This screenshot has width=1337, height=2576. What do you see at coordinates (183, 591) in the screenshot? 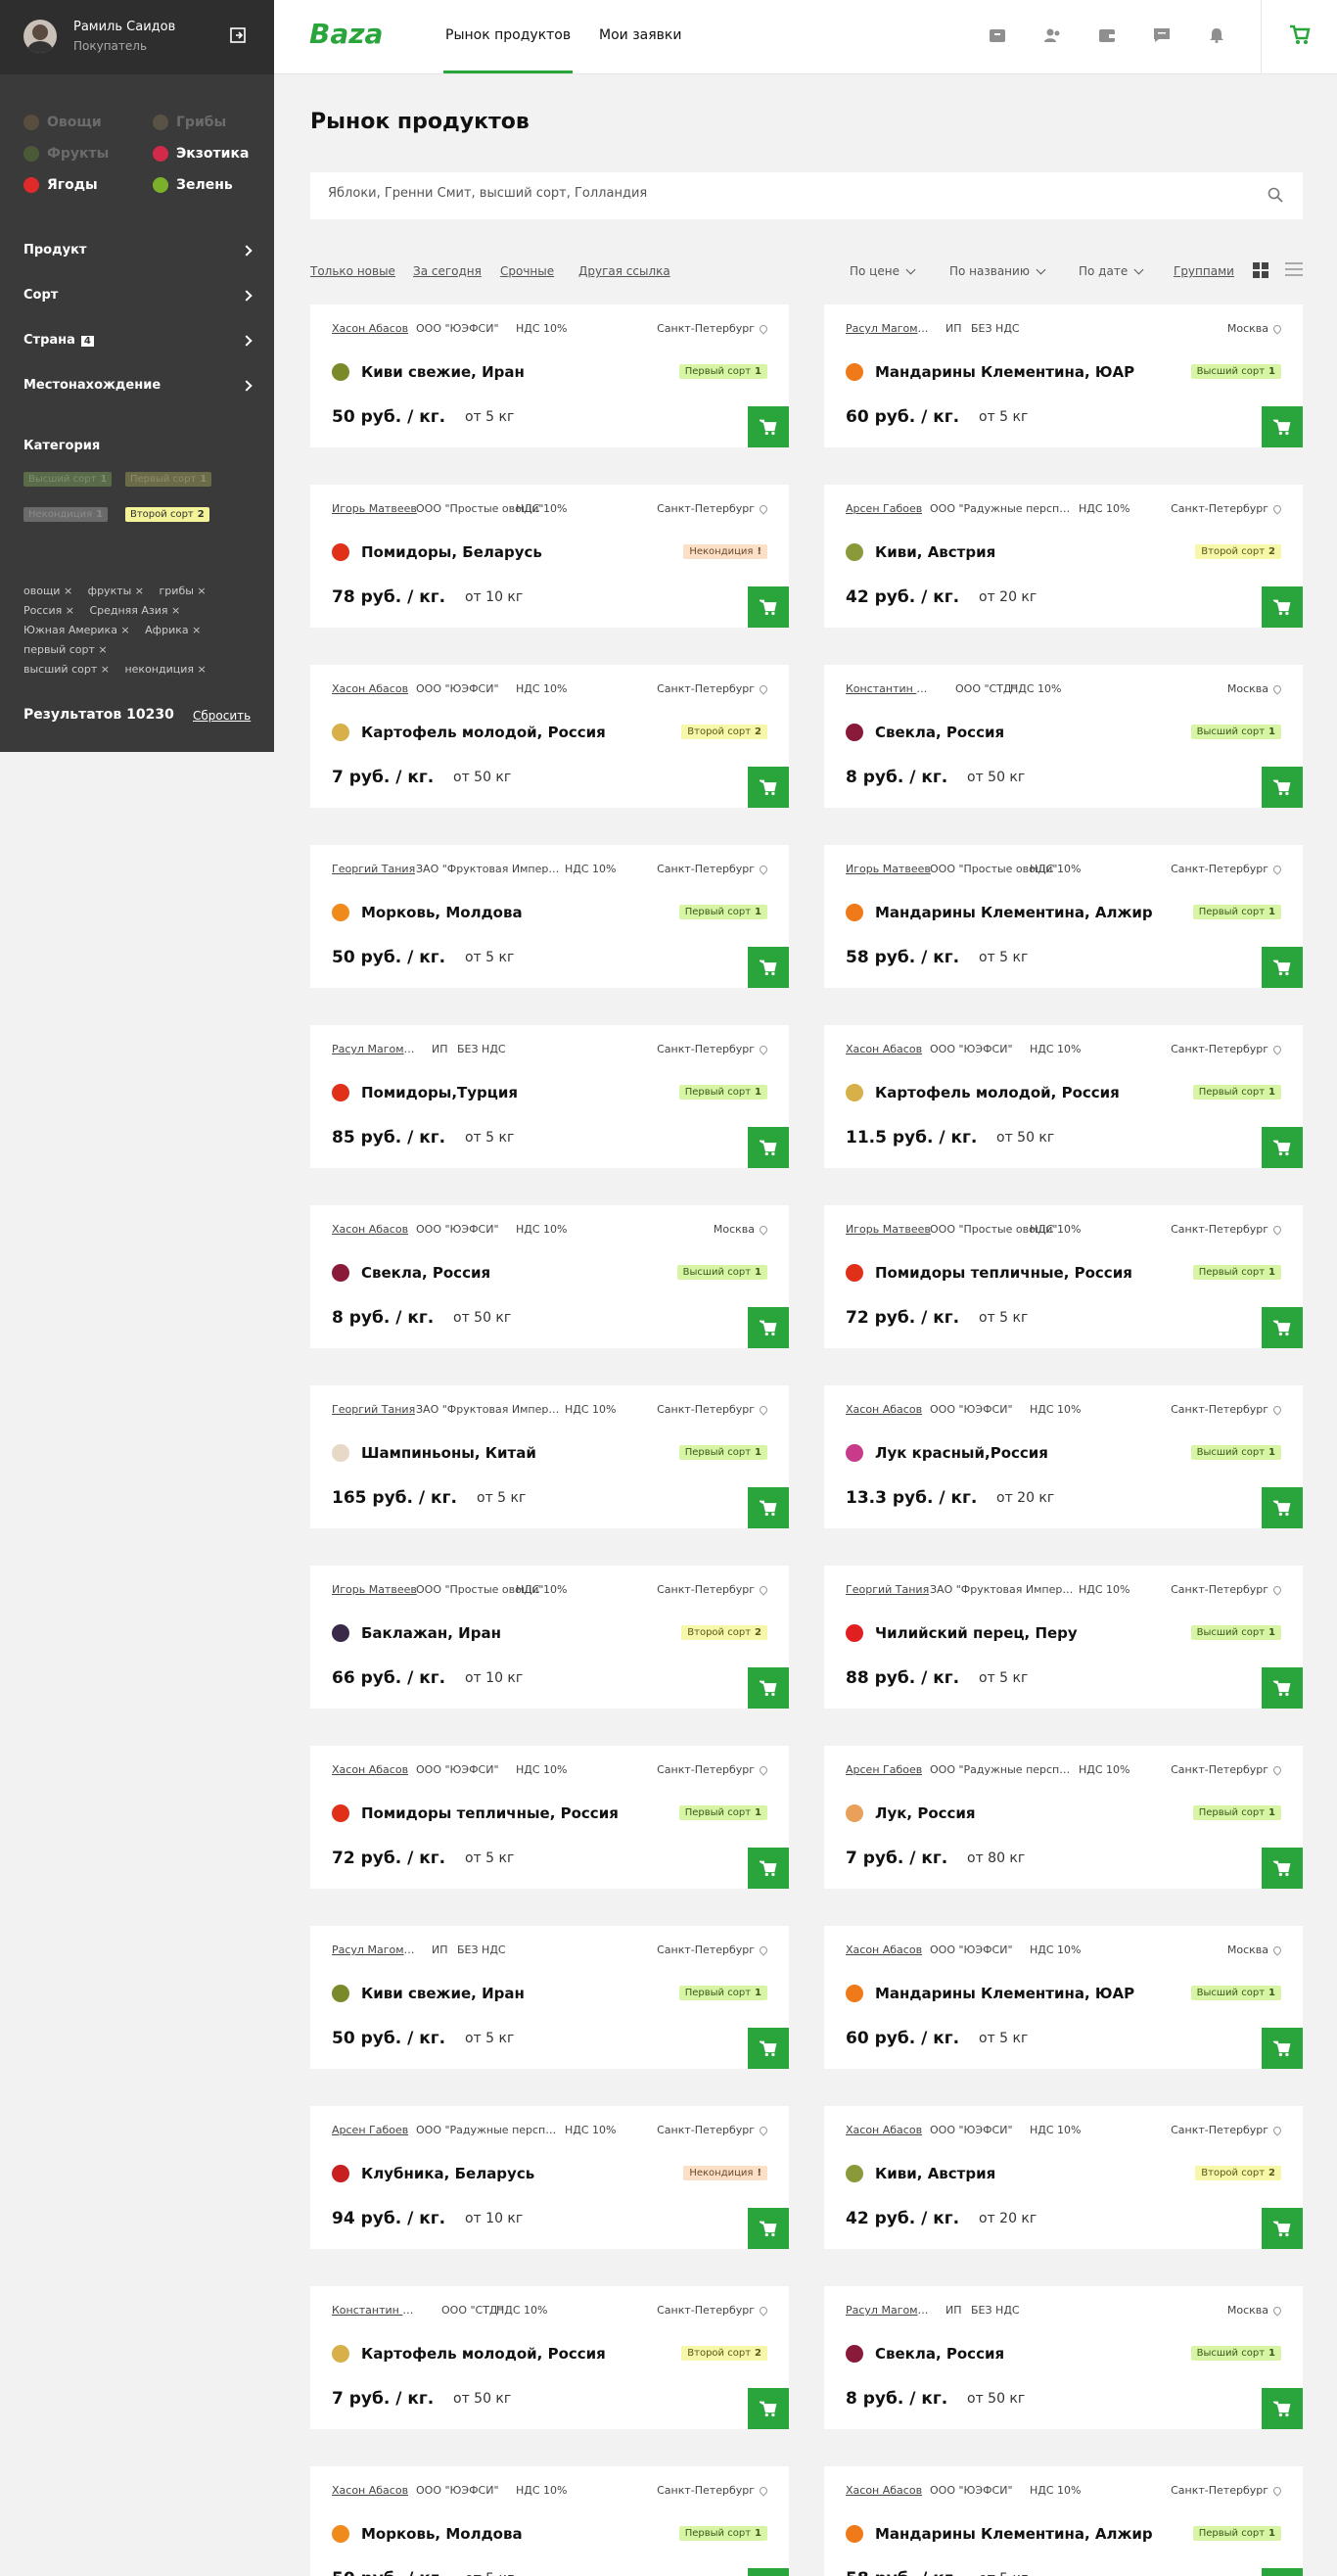
I see `filter-chip: грибы ×` at bounding box center [183, 591].